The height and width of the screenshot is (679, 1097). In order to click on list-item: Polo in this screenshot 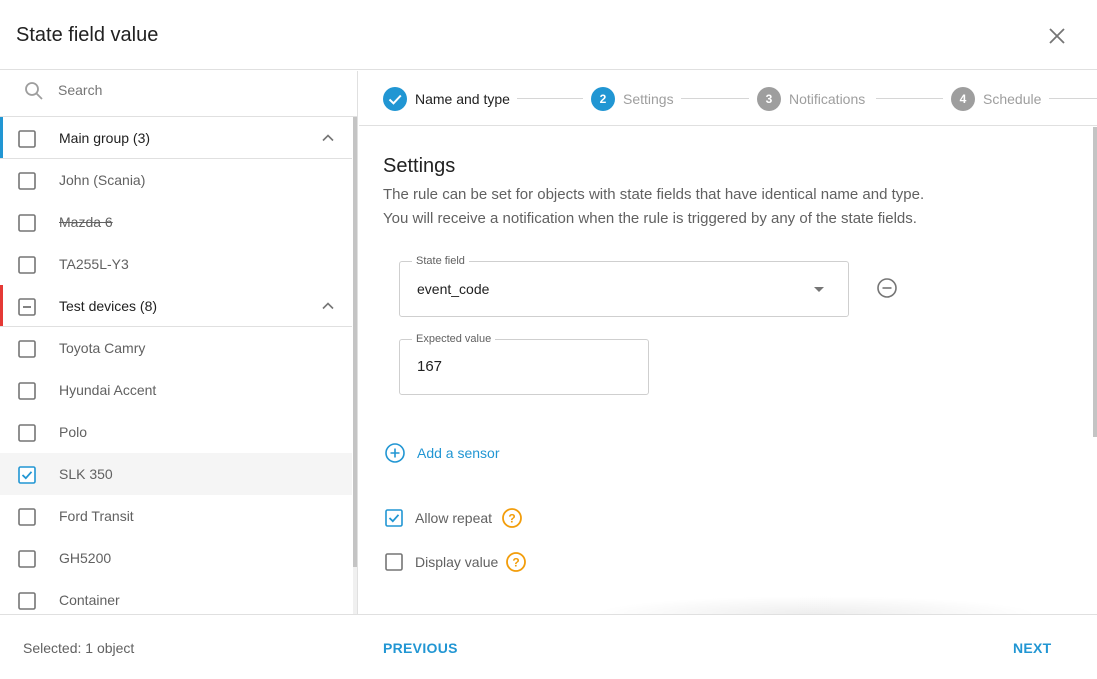, I will do `click(176, 432)`.